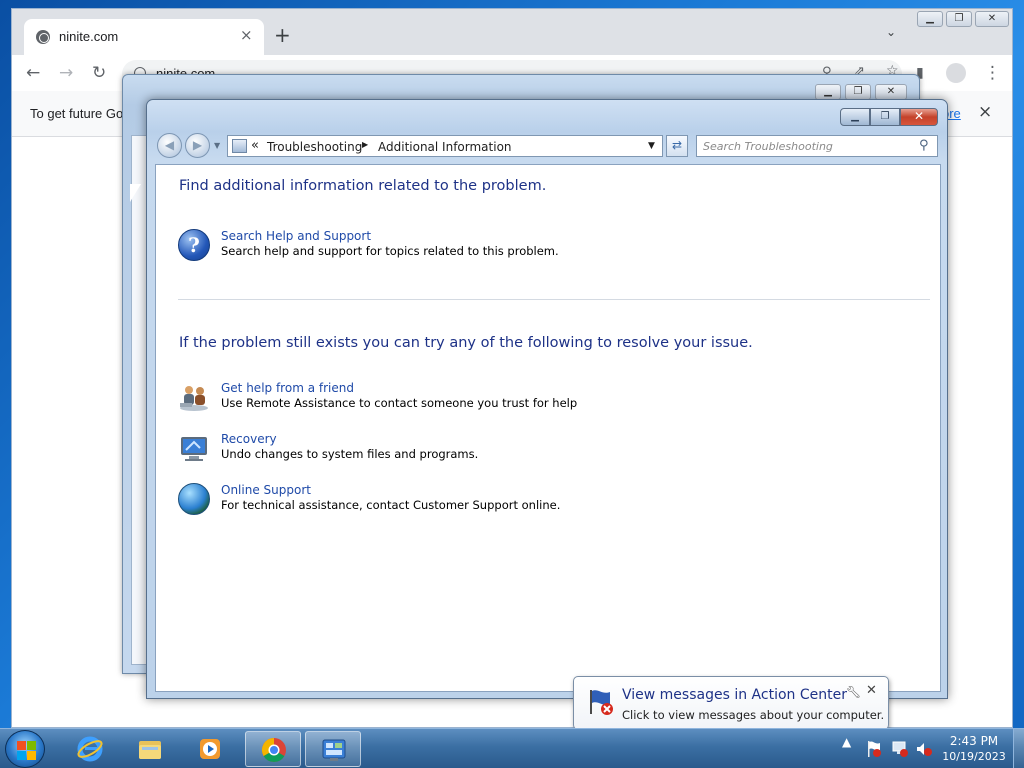 This screenshot has width=1024, height=768. Describe the element at coordinates (846, 742) in the screenshot. I see `show-hidden-icons-icon: ▲` at that location.